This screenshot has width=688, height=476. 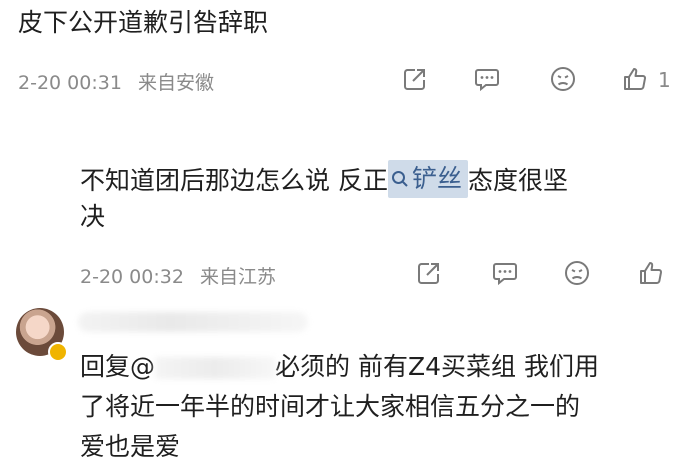 What do you see at coordinates (436, 178) in the screenshot?
I see `topic-label: 铲丝` at bounding box center [436, 178].